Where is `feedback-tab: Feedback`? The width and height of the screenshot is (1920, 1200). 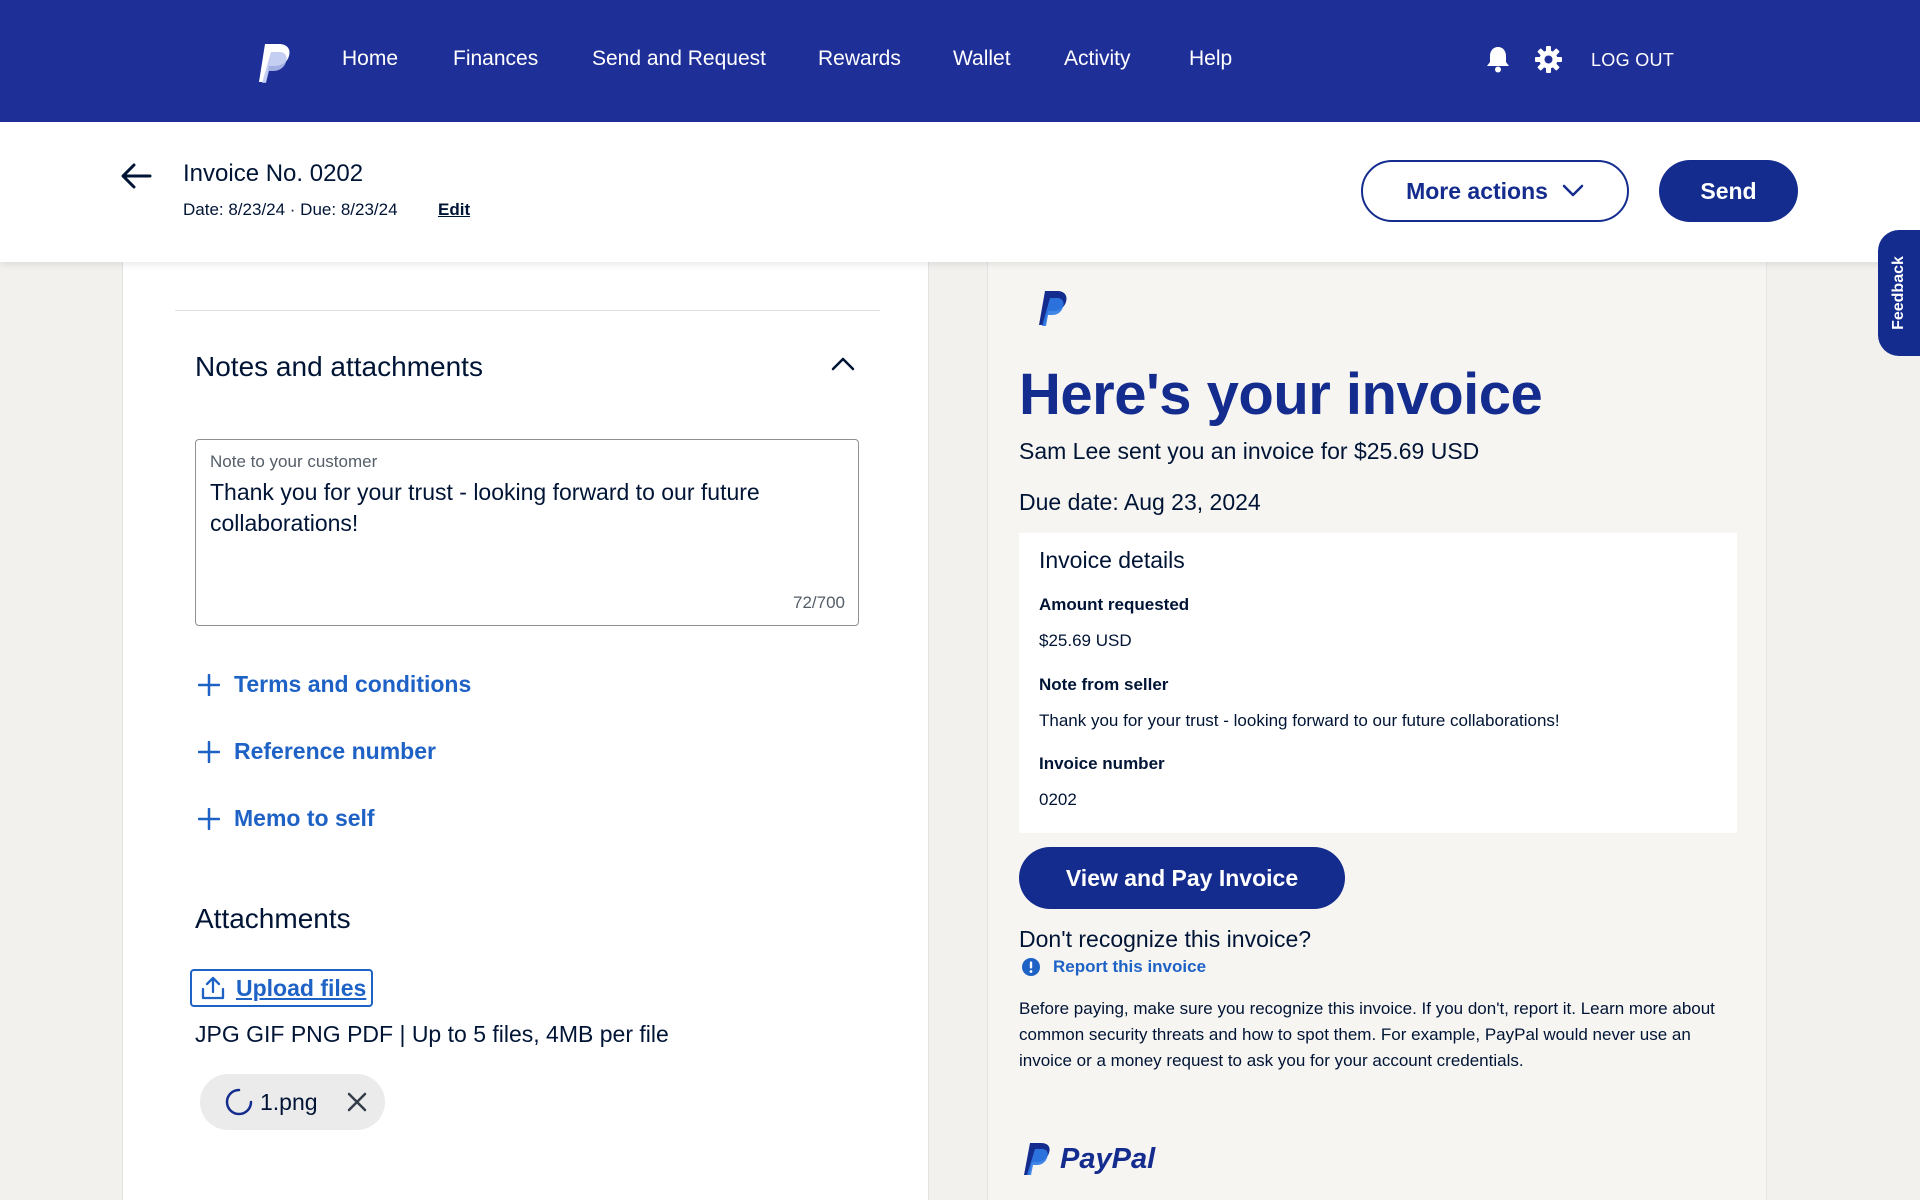
feedback-tab: Feedback is located at coordinates (1899, 293).